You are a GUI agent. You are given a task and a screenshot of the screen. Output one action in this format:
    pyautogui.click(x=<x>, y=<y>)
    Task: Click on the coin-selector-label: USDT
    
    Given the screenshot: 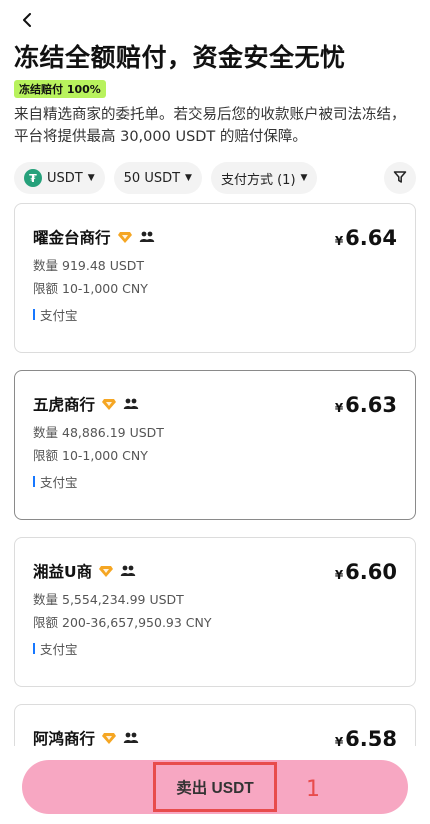 What is the action you would take?
    pyautogui.click(x=65, y=178)
    